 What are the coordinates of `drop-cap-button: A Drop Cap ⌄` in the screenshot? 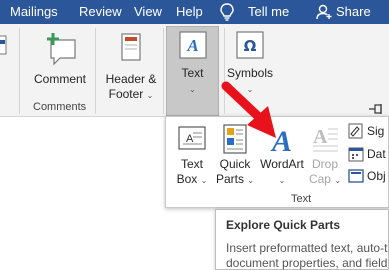 It's located at (325, 156).